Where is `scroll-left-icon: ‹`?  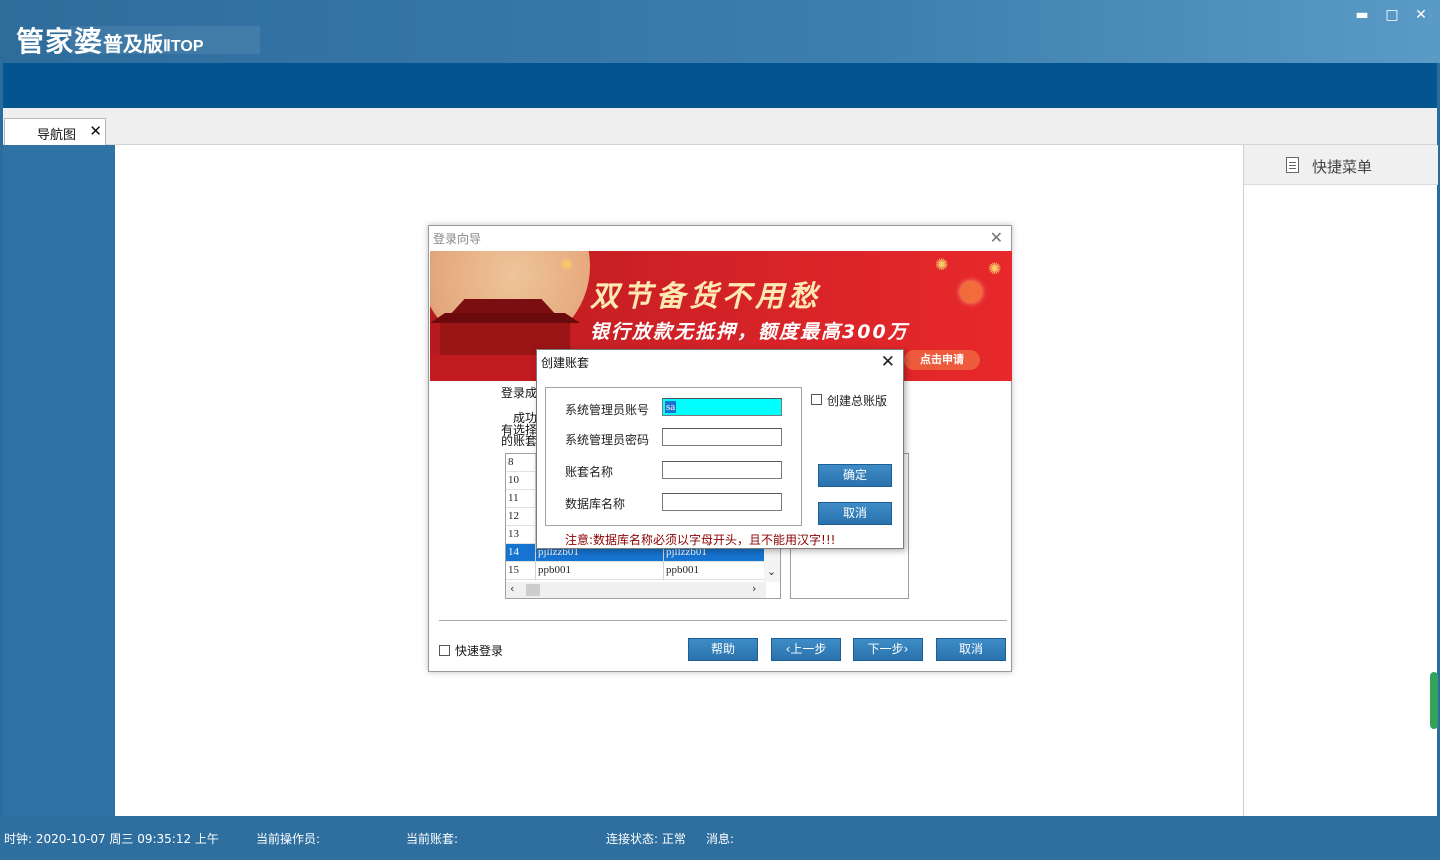 scroll-left-icon: ‹ is located at coordinates (512, 588).